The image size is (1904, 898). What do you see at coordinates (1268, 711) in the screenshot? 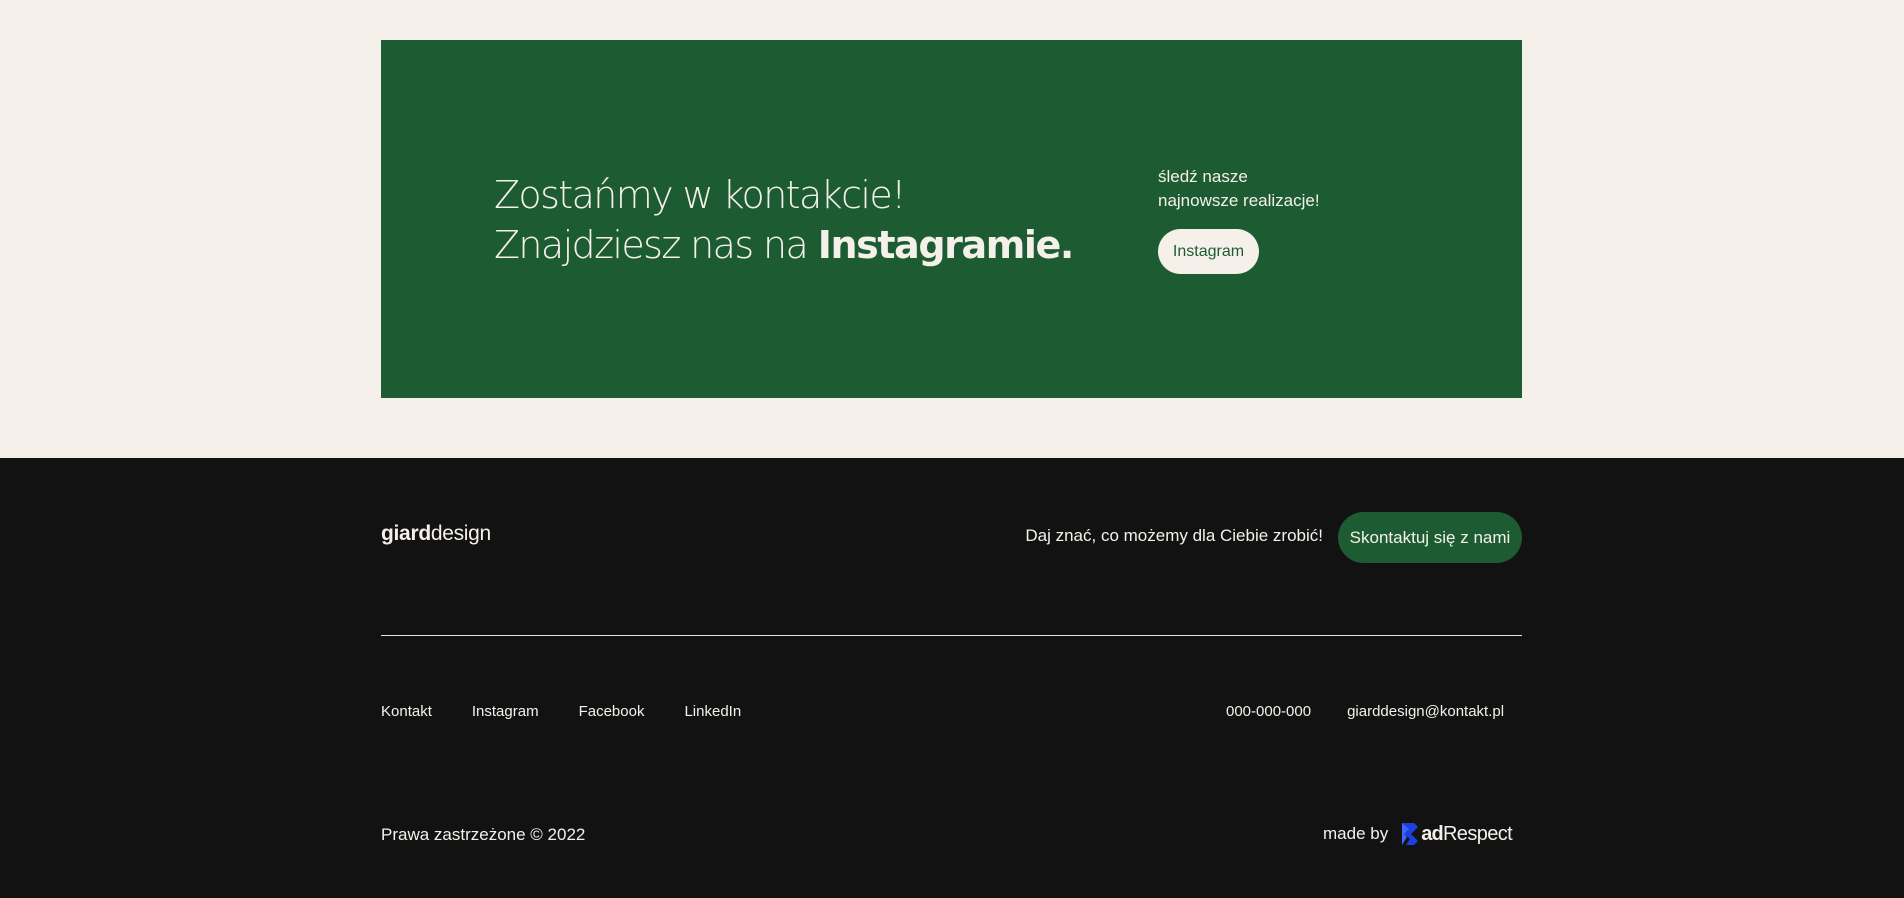
I see `phone-link: 000-000-000` at bounding box center [1268, 711].